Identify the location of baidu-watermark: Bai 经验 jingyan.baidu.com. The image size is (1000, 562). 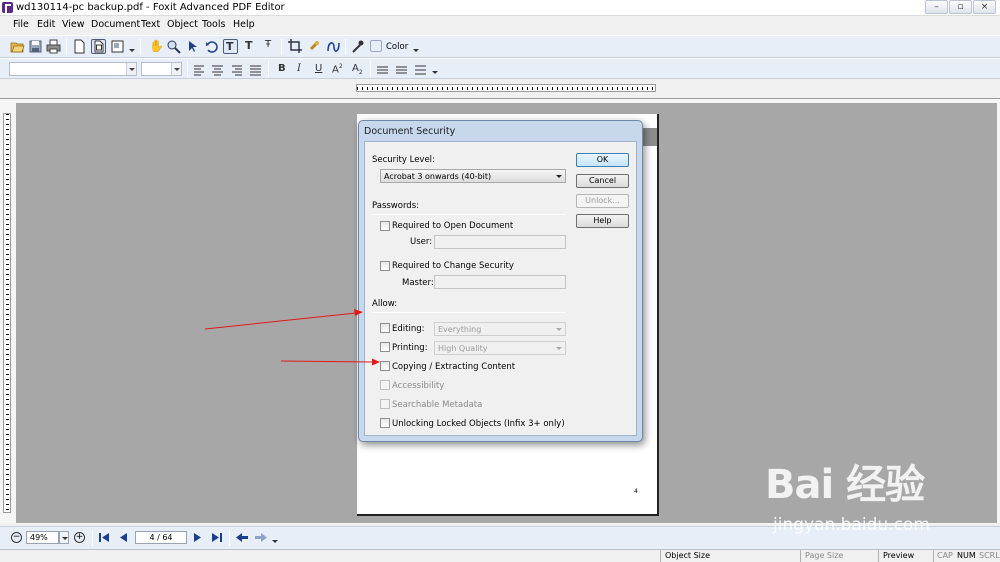
(880, 497).